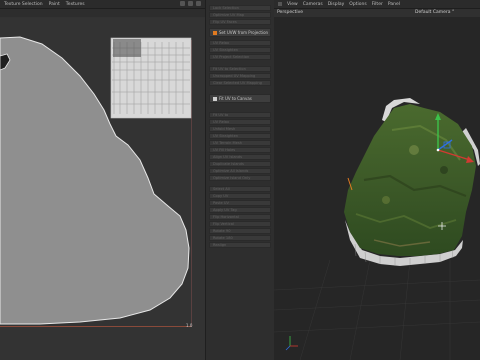 The width and height of the screenshot is (480, 360). Describe the element at coordinates (240, 157) in the screenshot. I see `align-uv-islands-button: Align UV Islands` at that location.